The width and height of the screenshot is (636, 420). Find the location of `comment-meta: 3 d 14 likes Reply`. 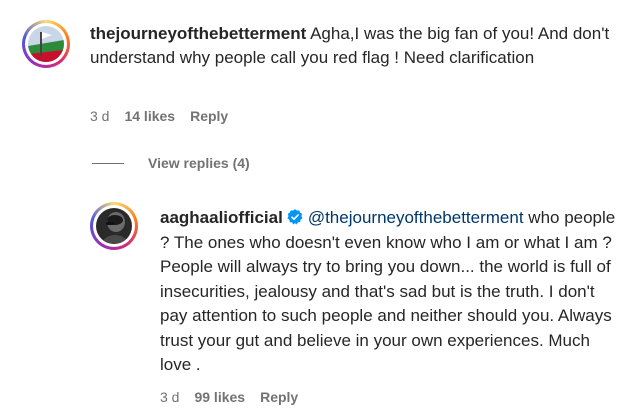

comment-meta: 3 d 14 likes Reply is located at coordinates (159, 116).